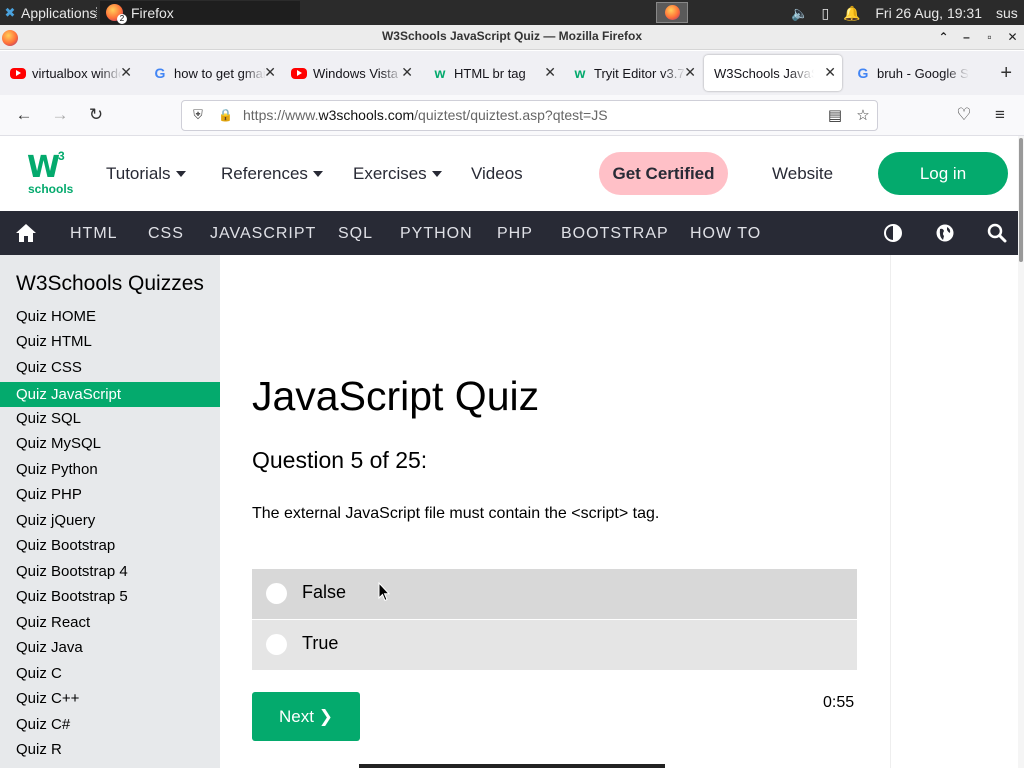 The image size is (1024, 768). Describe the element at coordinates (893, 233) in the screenshot. I see `contrast-toggle-icon` at that location.